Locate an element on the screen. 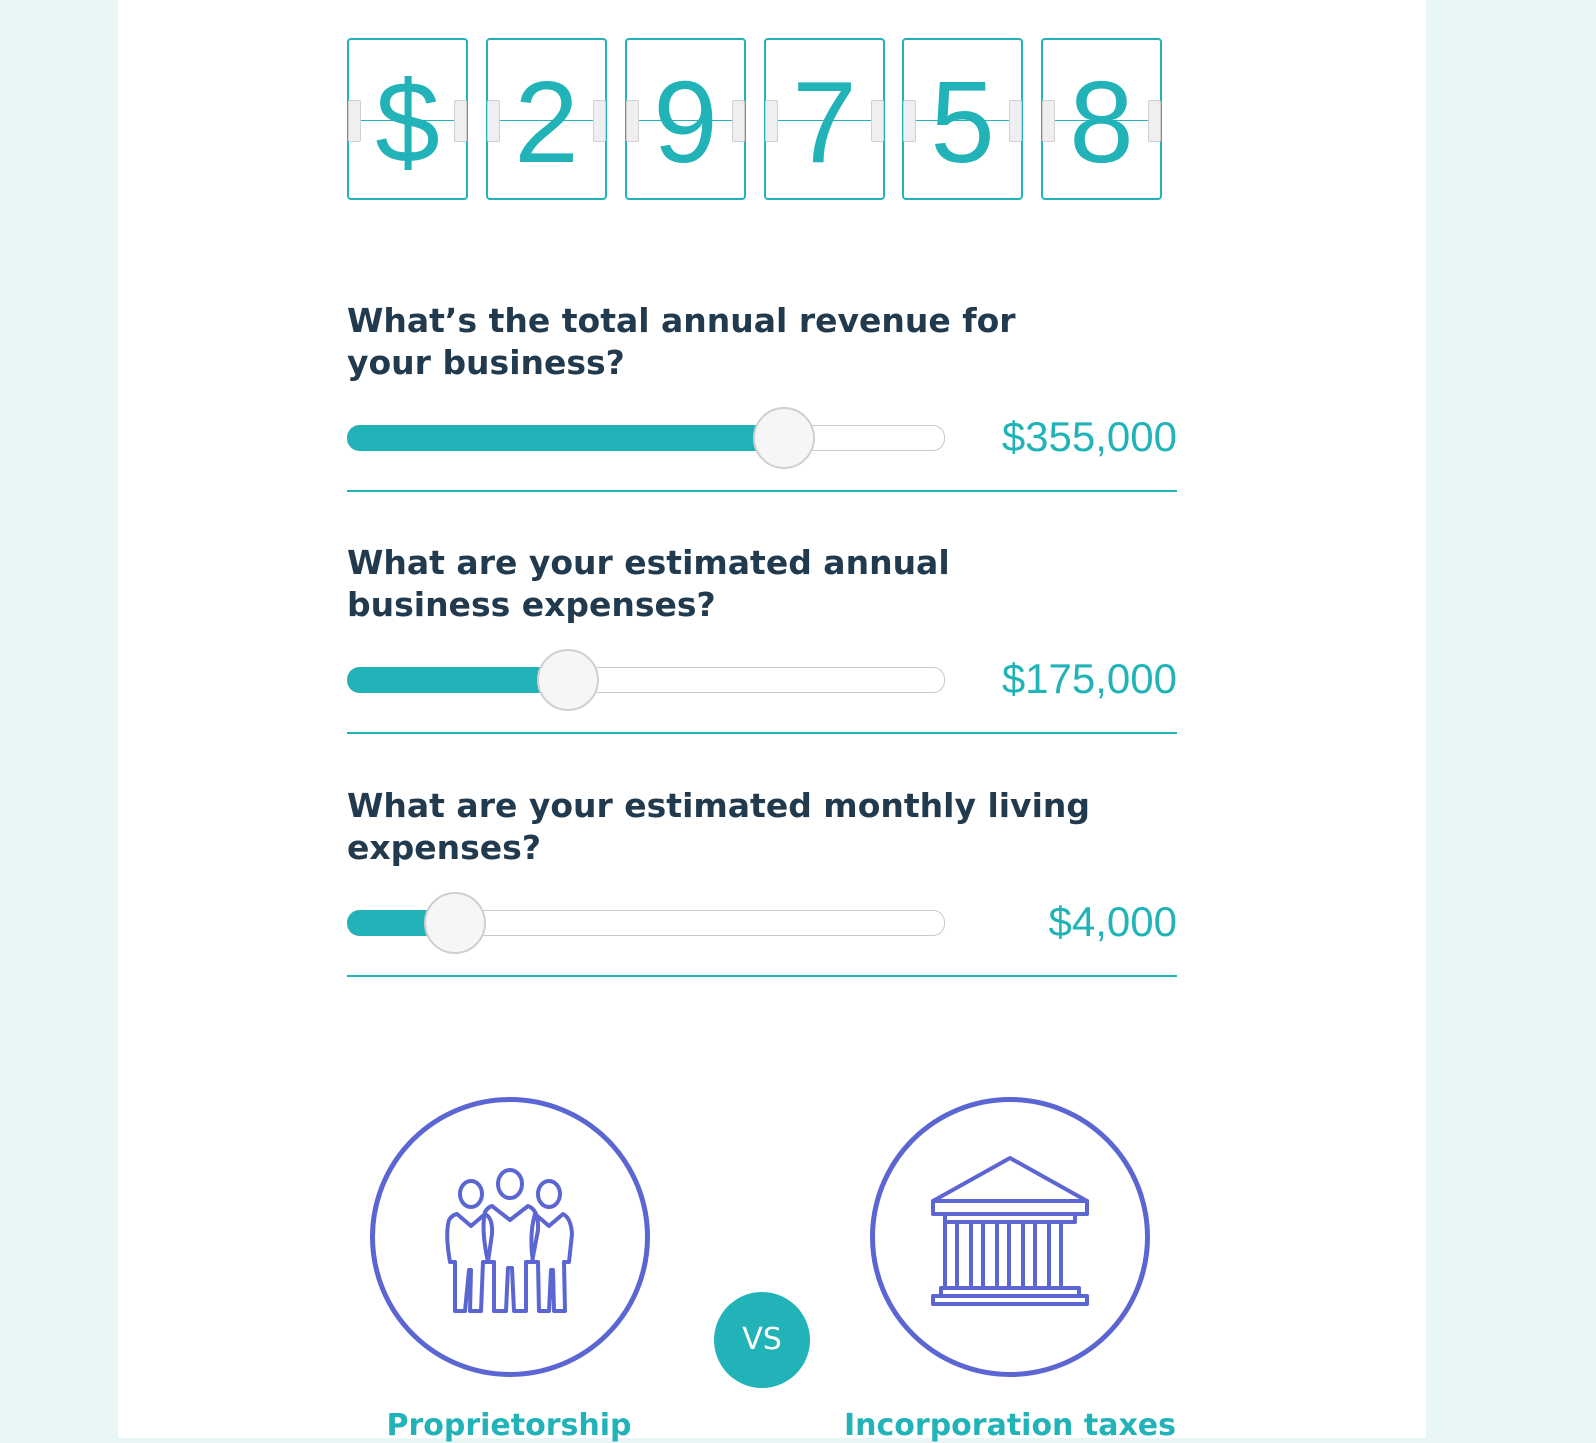  proprietorship-circle is located at coordinates (510, 1237).